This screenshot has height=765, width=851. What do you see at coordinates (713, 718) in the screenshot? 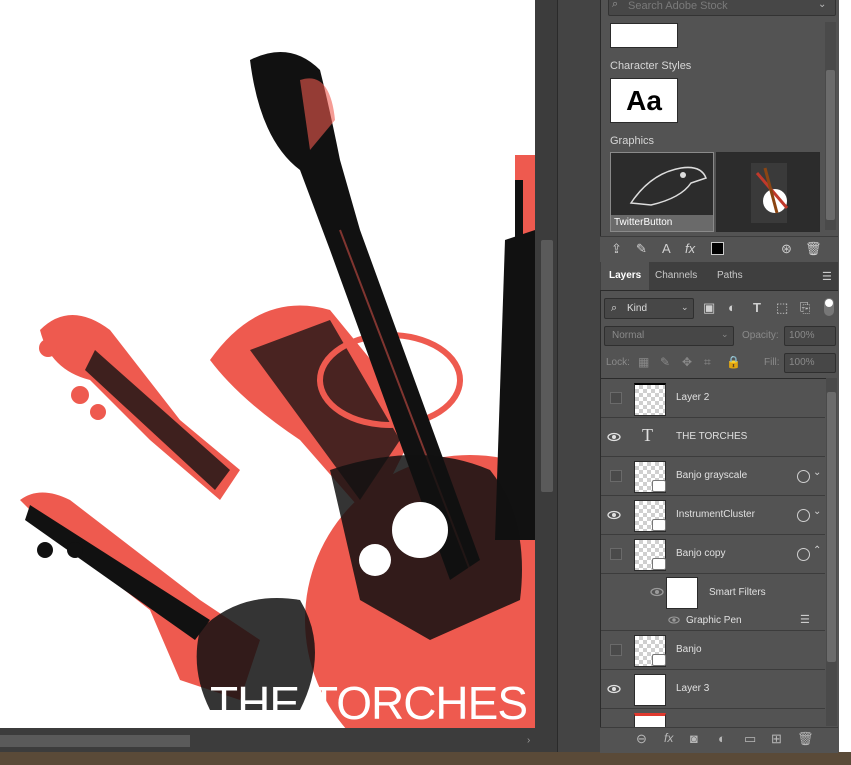
I see `layer-row-partial` at bounding box center [713, 718].